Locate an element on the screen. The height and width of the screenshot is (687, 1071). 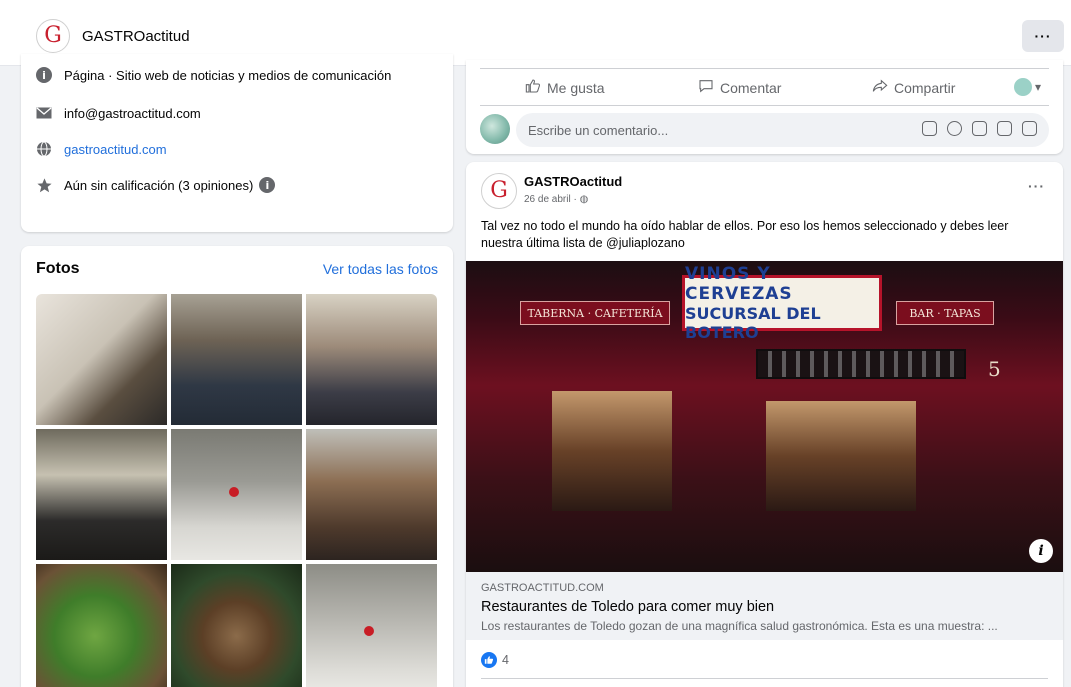
comment-icon is located at coordinates (706, 88).